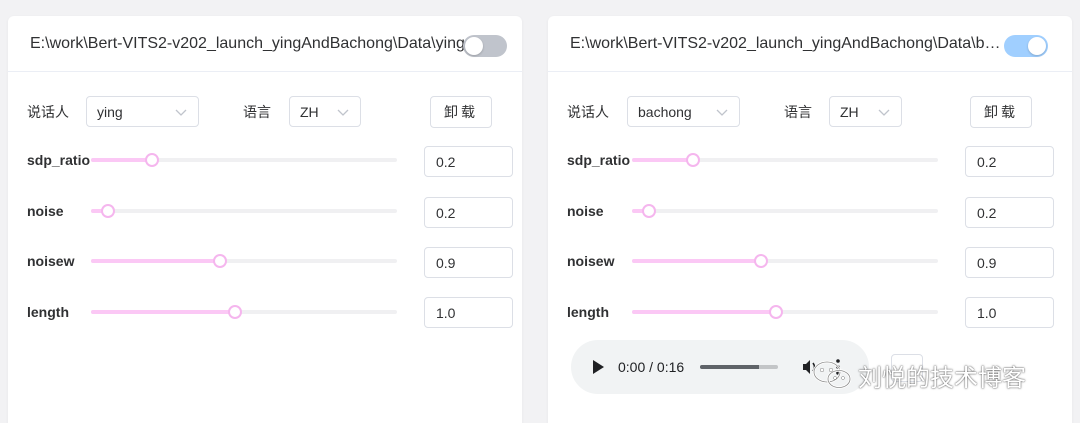 This screenshot has height=423, width=1080. I want to click on speaker-select-value: ying, so click(110, 112).